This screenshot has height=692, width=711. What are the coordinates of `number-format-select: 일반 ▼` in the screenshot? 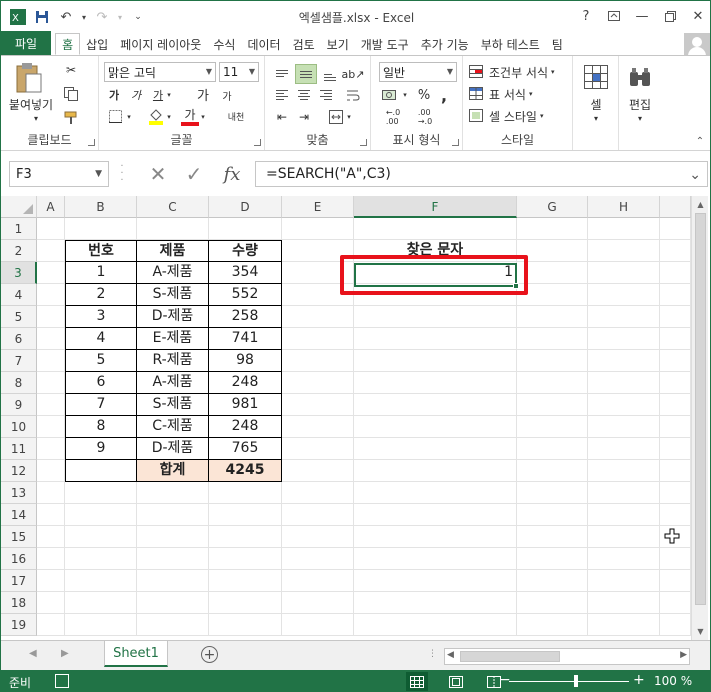 It's located at (418, 72).